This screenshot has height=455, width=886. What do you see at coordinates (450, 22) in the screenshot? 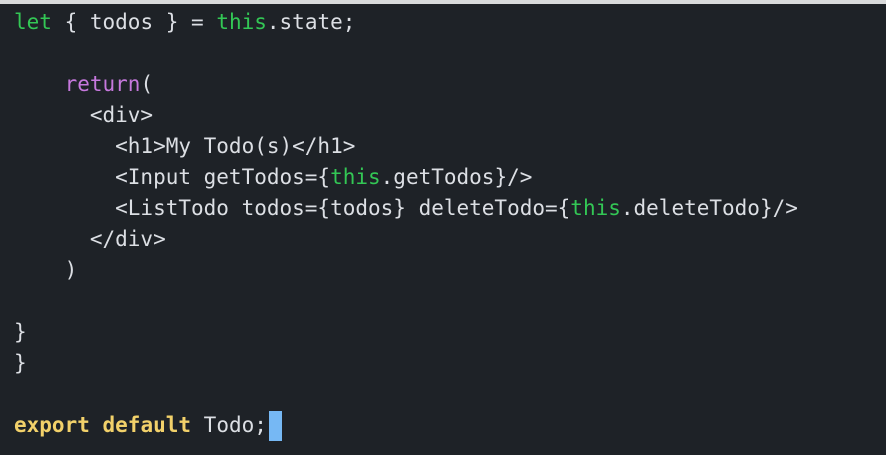
I see `code-line: let { todos } = this.state;` at bounding box center [450, 22].